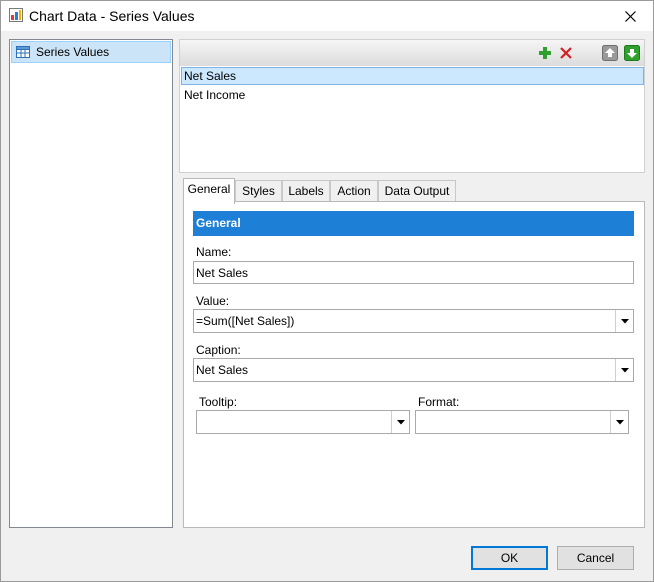 Image resolution: width=654 pixels, height=582 pixels. Describe the element at coordinates (245, 321) in the screenshot. I see `value-combobox-text: =Sum([Net Sales])` at that location.